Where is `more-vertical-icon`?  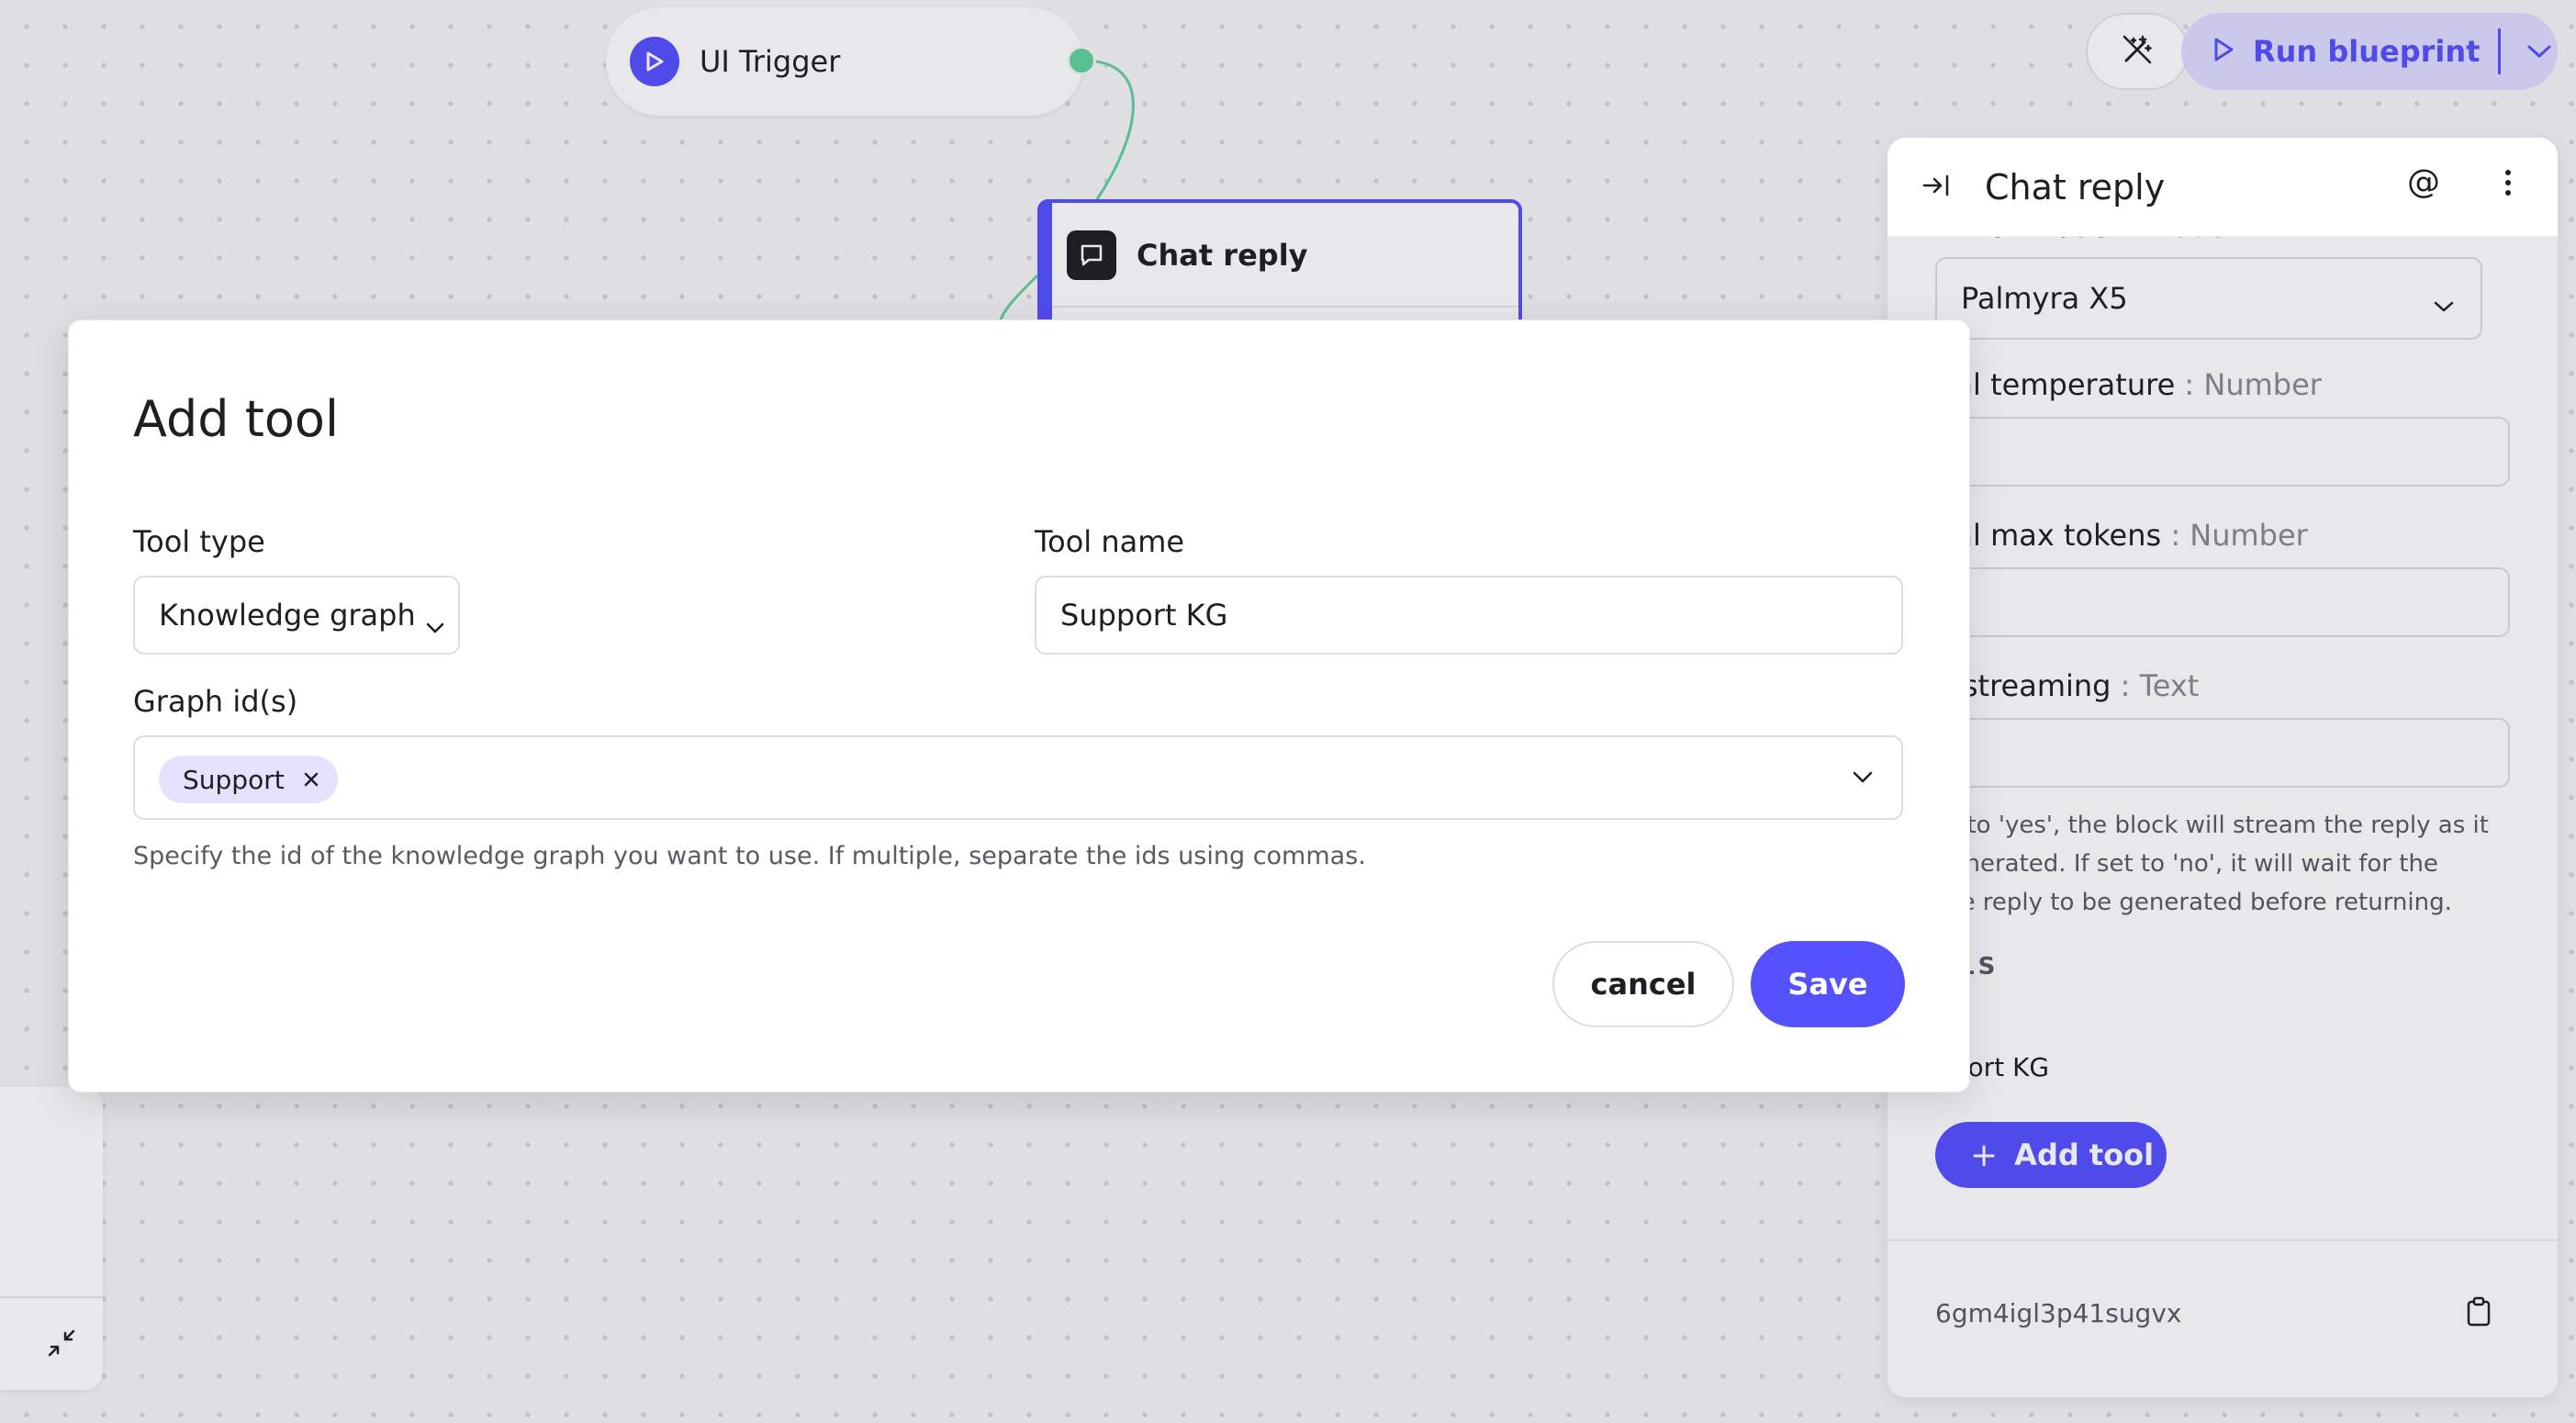
more-vertical-icon is located at coordinates (2508, 185).